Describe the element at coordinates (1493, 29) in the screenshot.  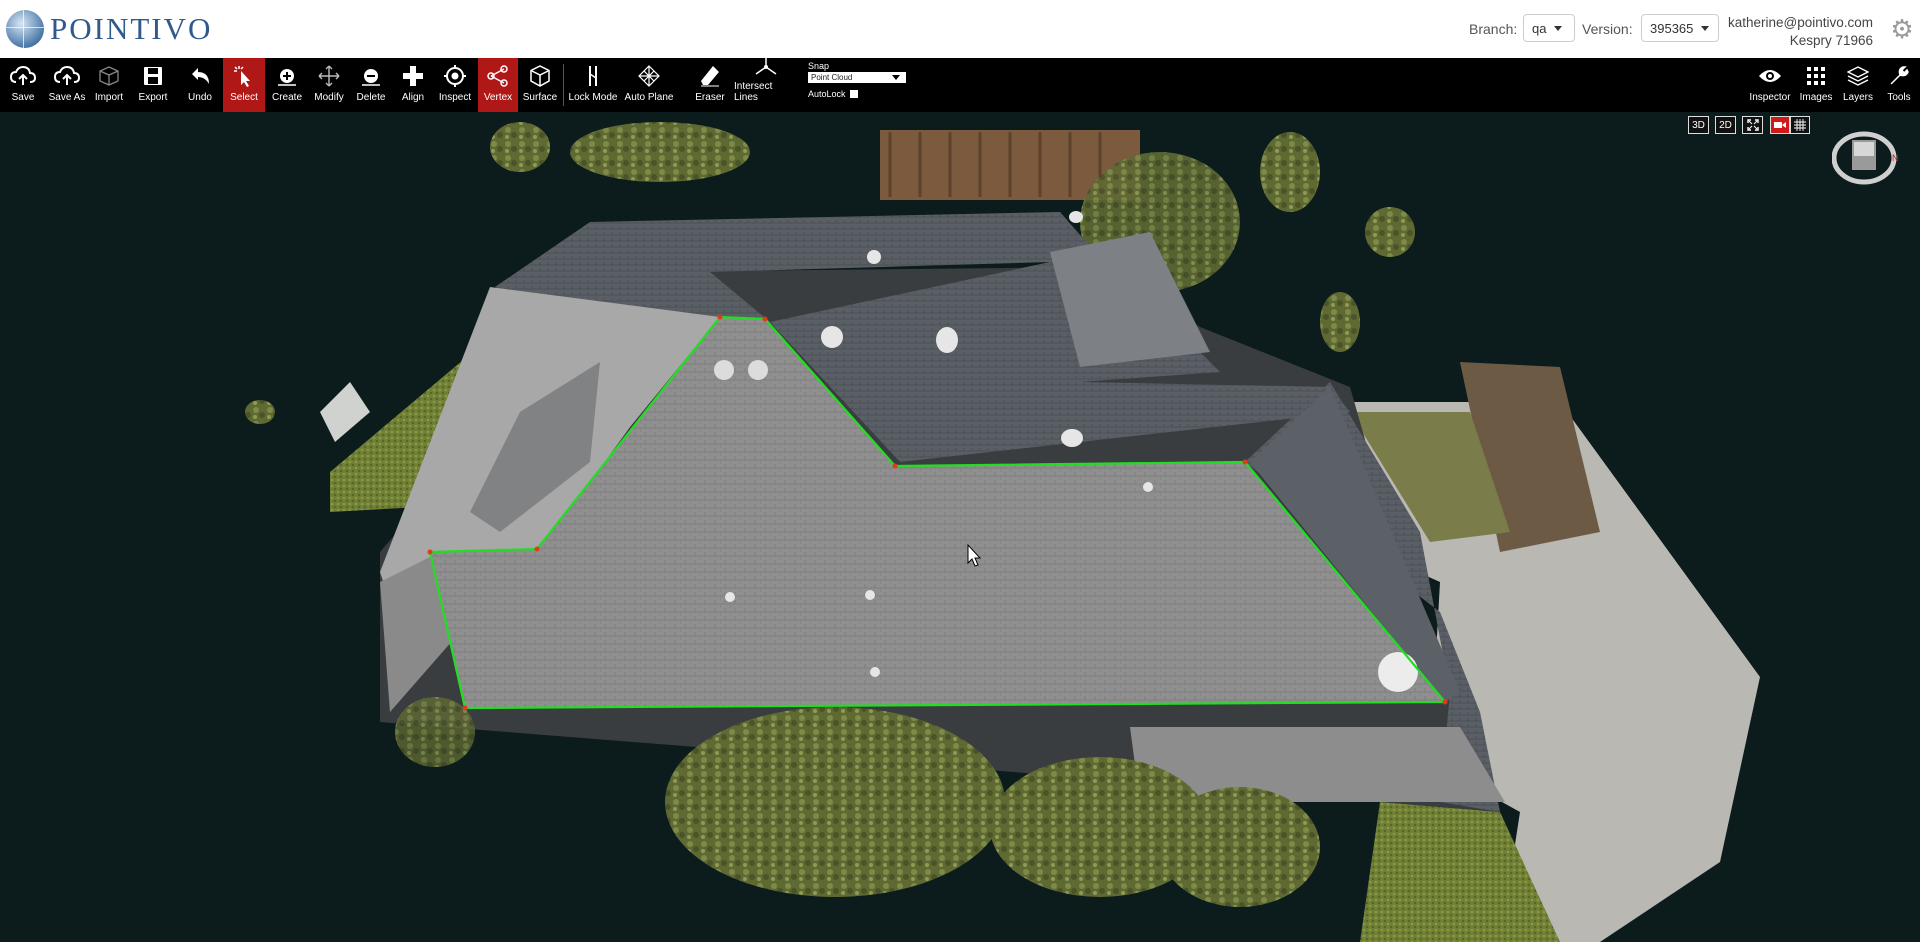
I see `branch-label: Branch:` at that location.